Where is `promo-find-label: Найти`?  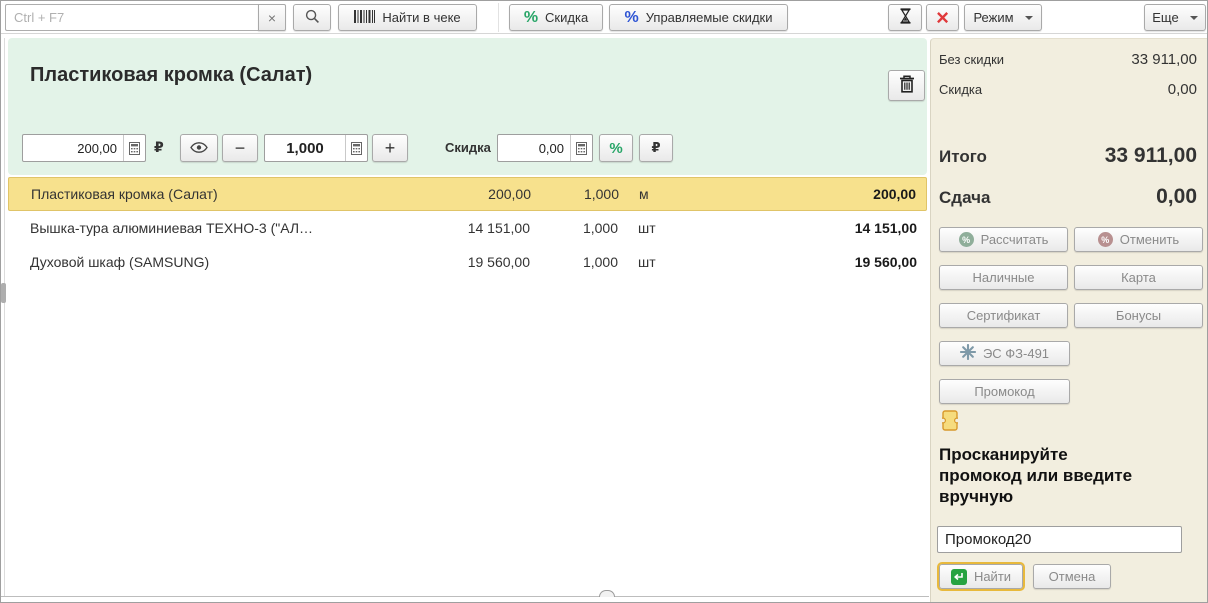 promo-find-label: Найти is located at coordinates (992, 576).